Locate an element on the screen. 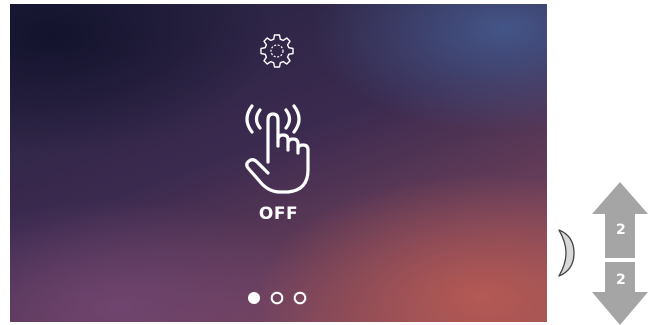 The width and height of the screenshot is (656, 325). touch-hand-icon is located at coordinates (278, 149).